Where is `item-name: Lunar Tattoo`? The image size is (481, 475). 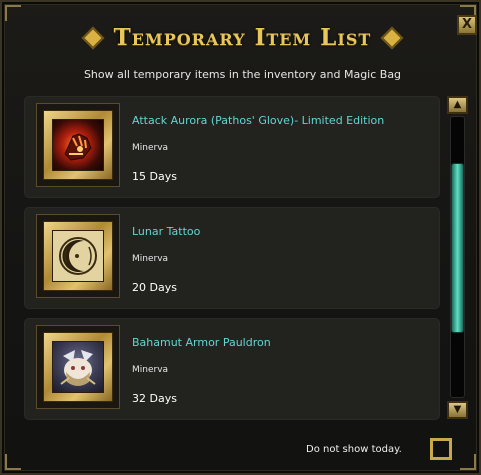
item-name: Lunar Tattoo is located at coordinates (166, 231).